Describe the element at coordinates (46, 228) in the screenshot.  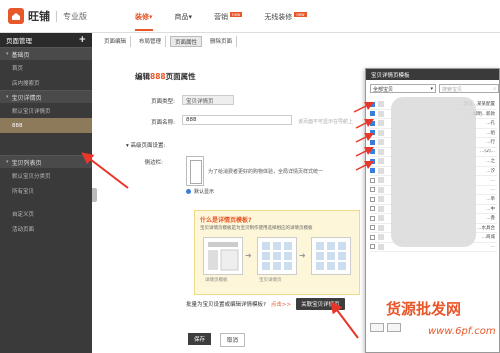
I see `sidebar-item-activity: 活动页面` at that location.